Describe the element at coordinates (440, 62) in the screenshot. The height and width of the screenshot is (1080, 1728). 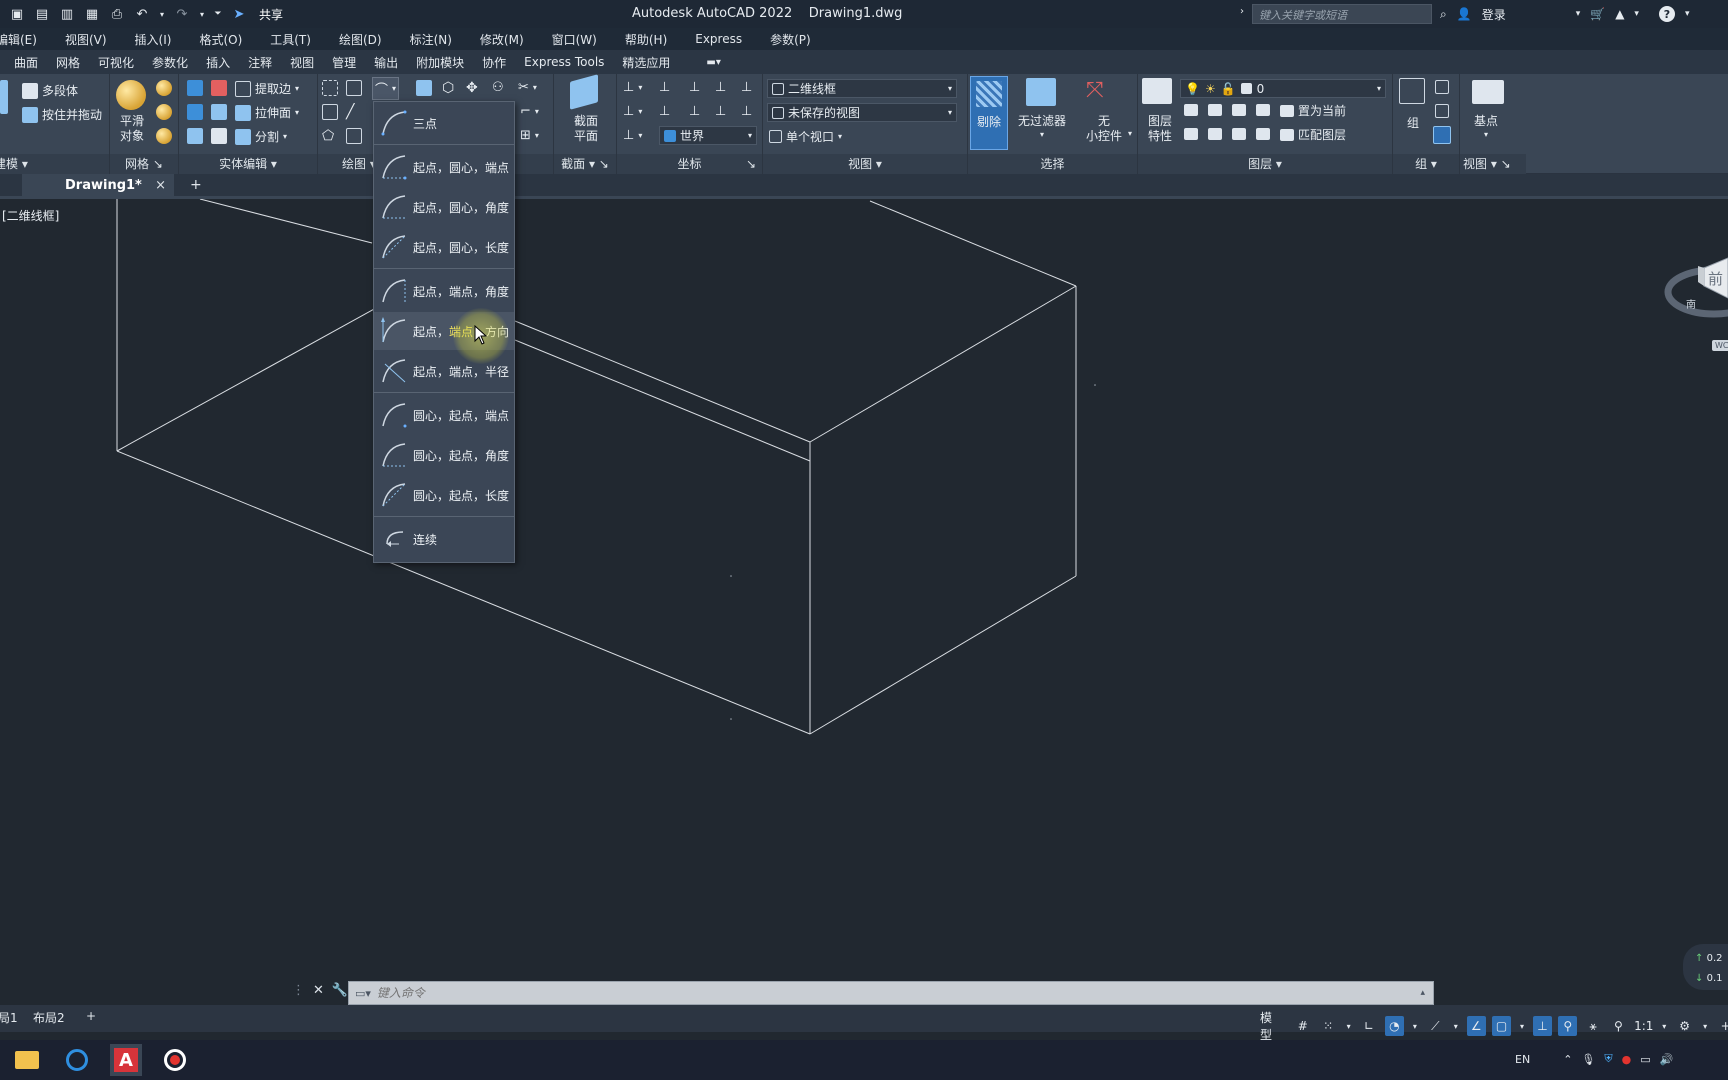
I see `tab-addins: 附加模块` at that location.